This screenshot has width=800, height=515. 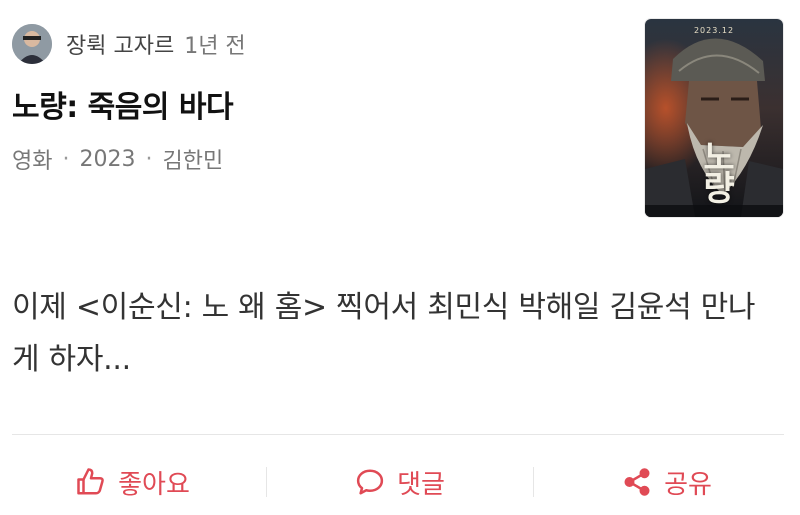 I want to click on like-label: 좋아요, so click(x=154, y=484).